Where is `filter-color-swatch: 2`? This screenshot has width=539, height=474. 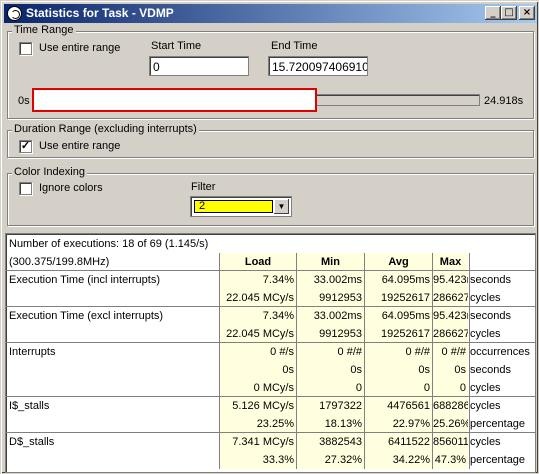 filter-color-swatch: 2 is located at coordinates (233, 206).